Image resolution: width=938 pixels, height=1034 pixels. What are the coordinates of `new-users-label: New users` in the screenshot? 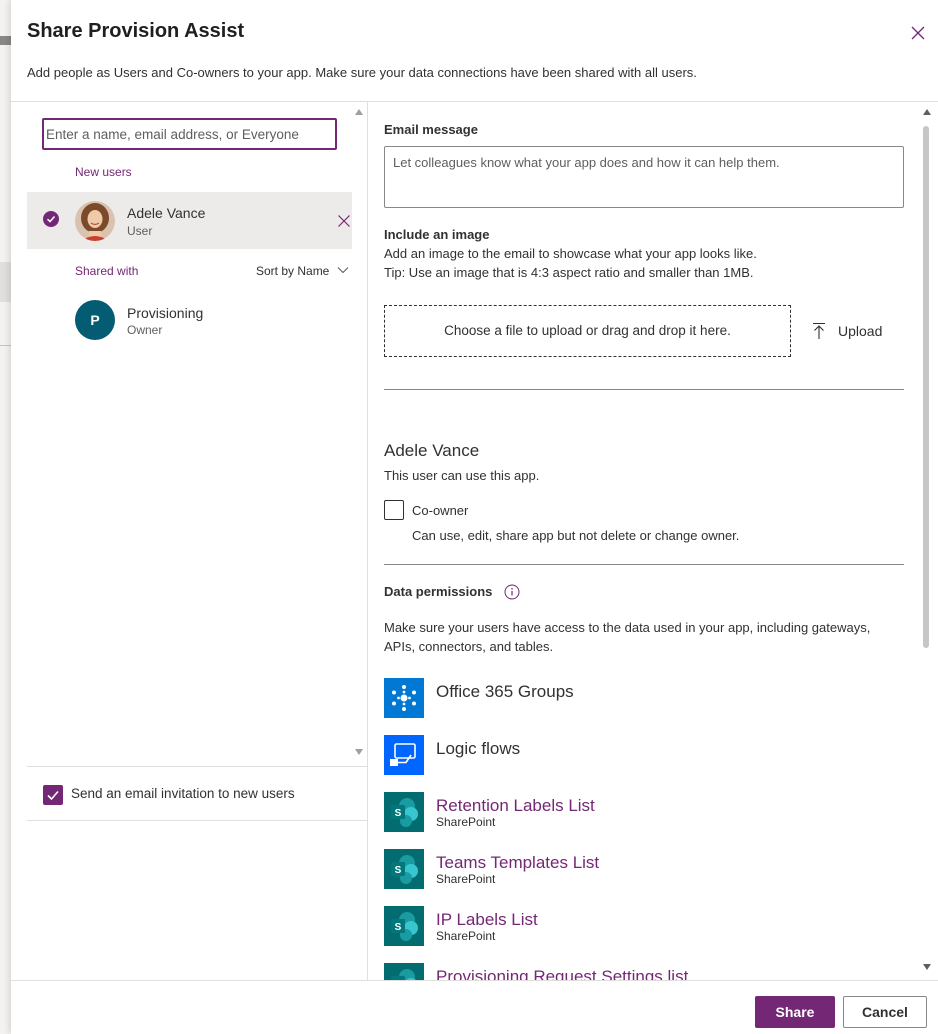 It's located at (103, 172).